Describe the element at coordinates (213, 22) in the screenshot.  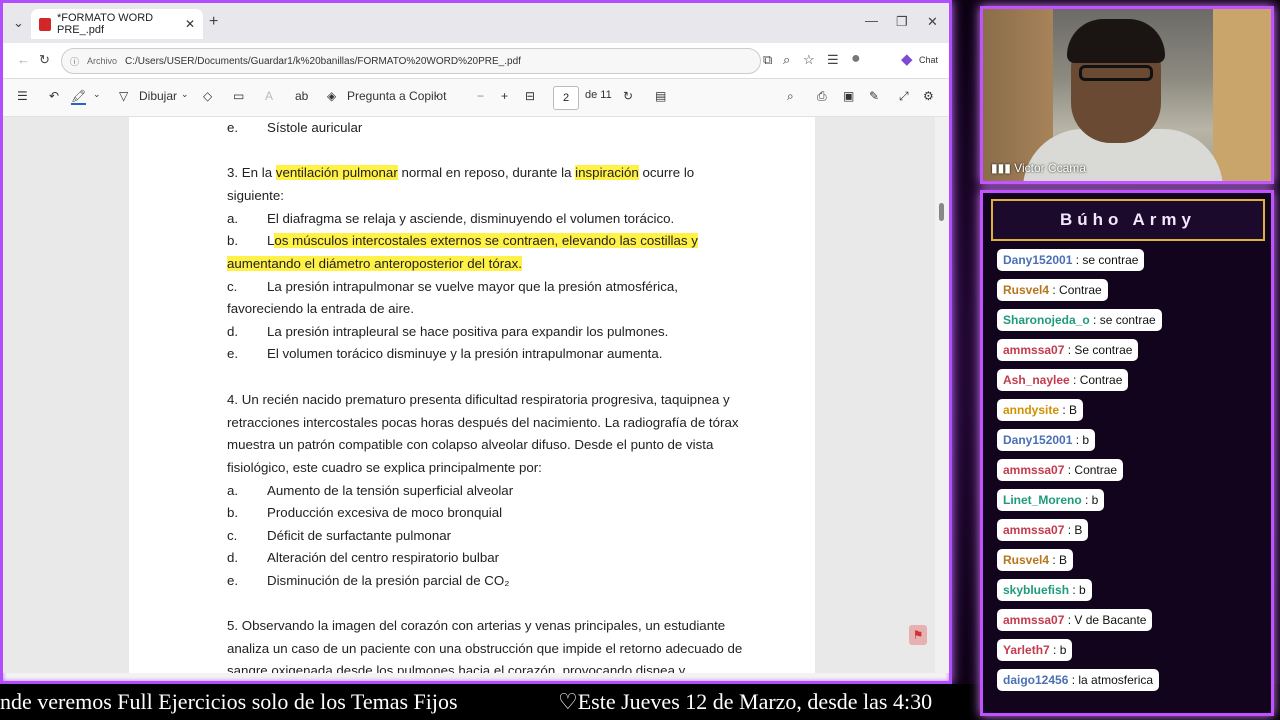
I see `new-tab-icon: +` at that location.